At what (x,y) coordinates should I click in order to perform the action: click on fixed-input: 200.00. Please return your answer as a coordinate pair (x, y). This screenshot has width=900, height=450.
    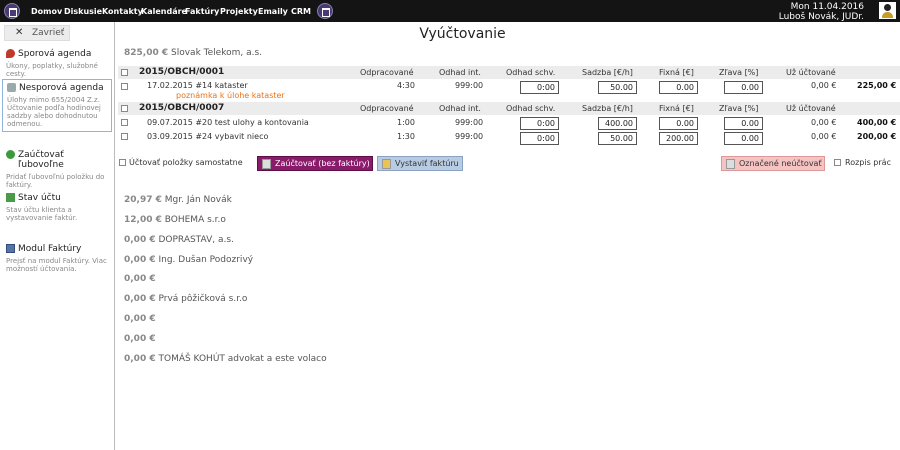
    Looking at the image, I should click on (678, 138).